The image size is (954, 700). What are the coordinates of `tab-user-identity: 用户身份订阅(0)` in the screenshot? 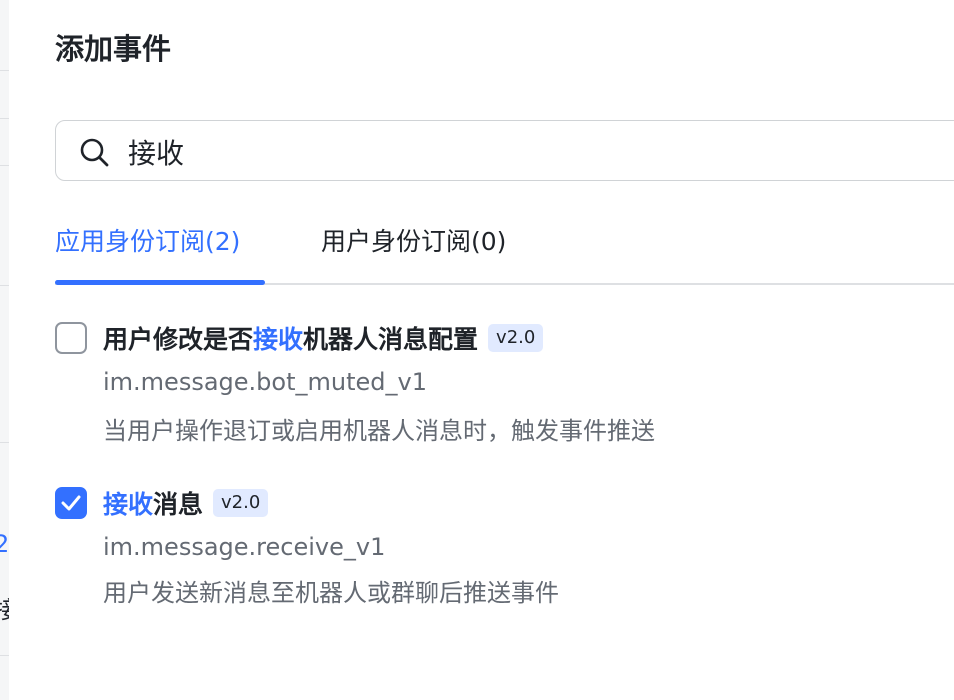 It's located at (413, 240).